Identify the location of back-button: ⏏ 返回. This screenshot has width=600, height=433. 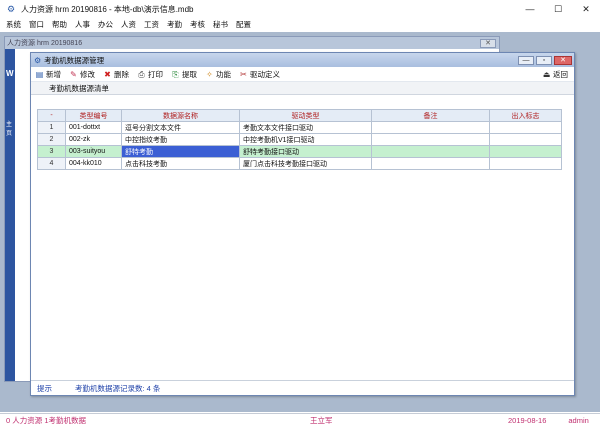
(555, 74).